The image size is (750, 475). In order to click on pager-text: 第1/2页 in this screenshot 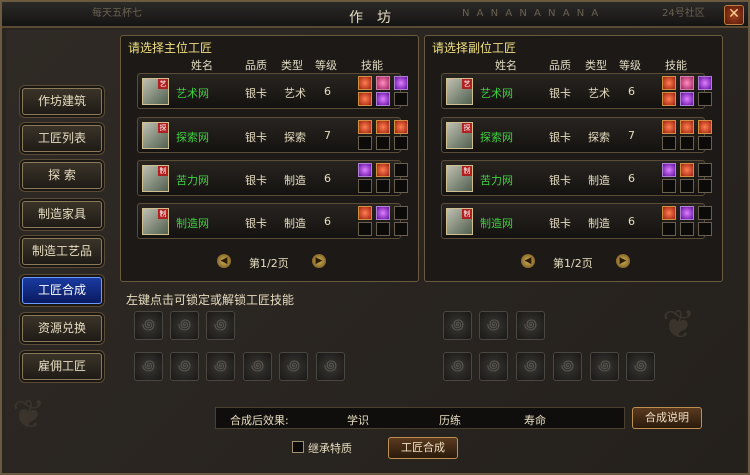, I will do `click(269, 263)`.